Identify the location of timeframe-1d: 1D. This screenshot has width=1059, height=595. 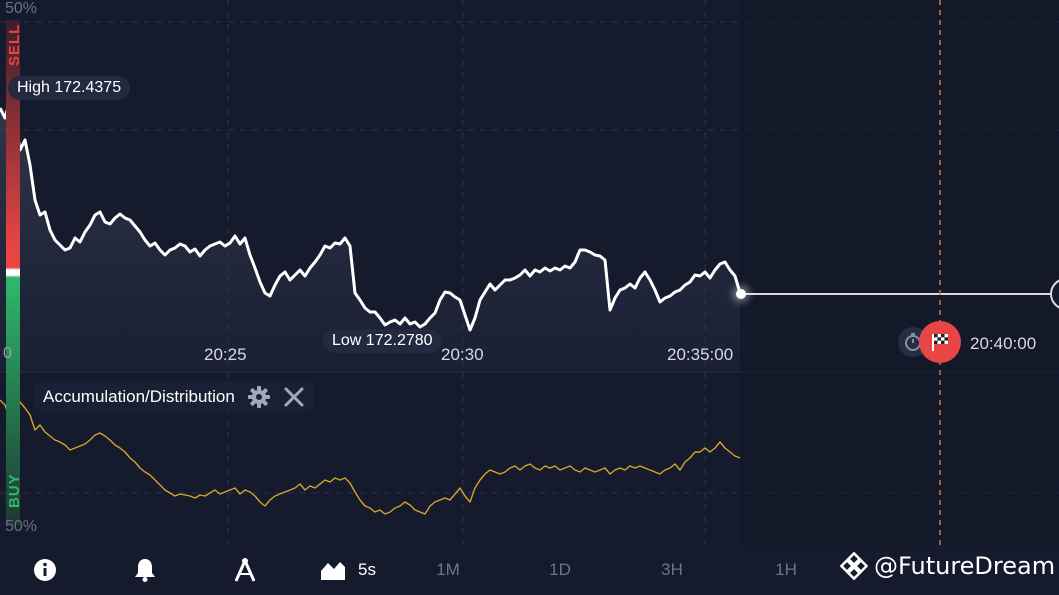
(560, 570).